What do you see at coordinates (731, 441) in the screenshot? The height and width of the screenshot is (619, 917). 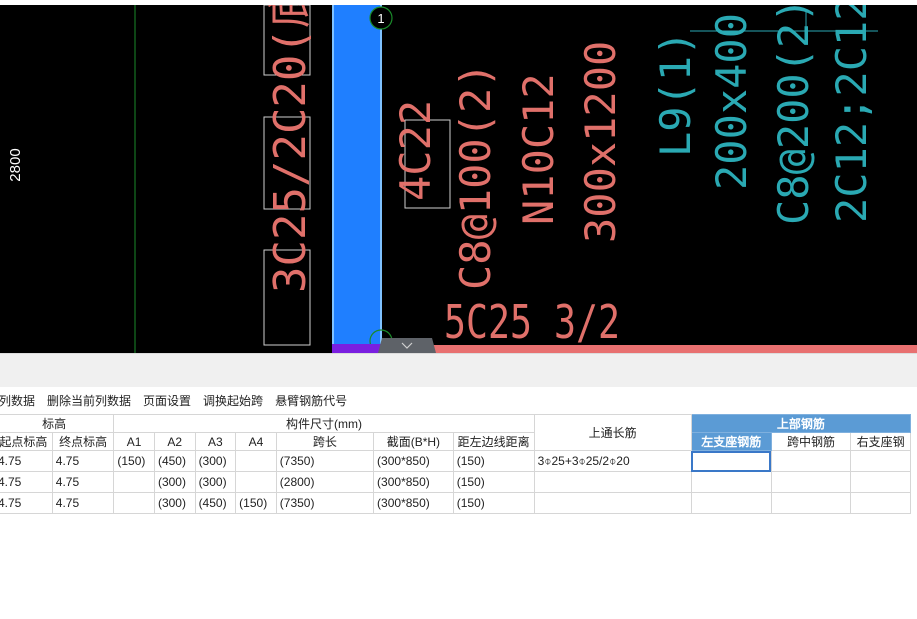 I see `col-left-support: 左支座钢筋` at bounding box center [731, 441].